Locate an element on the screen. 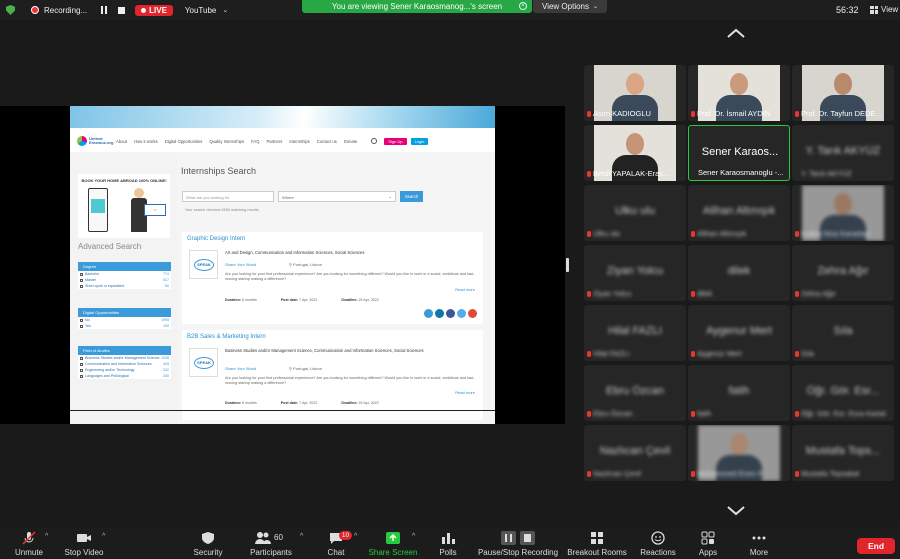  participant-tile: Asım KADIOGLU is located at coordinates (635, 93).